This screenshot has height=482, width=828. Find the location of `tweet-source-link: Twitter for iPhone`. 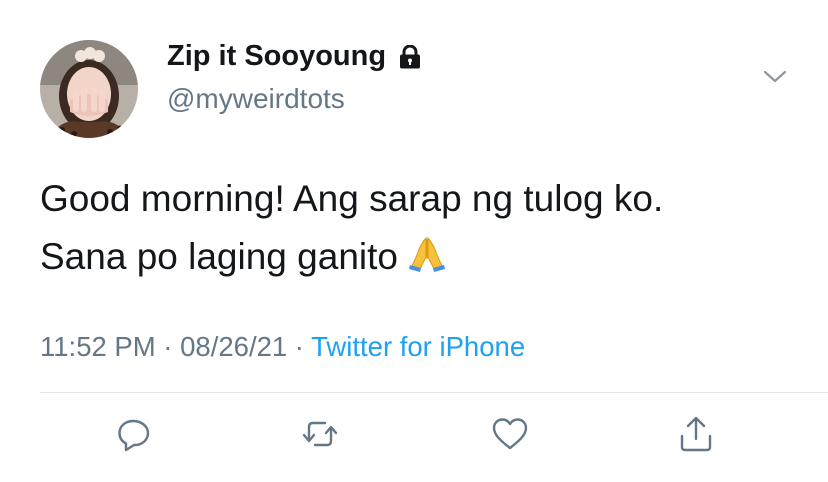

tweet-source-link: Twitter for iPhone is located at coordinates (418, 346).